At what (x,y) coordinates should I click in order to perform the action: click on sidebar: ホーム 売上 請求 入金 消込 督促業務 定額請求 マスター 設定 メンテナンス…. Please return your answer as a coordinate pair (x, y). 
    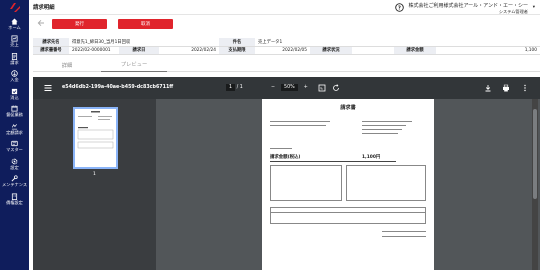
    Looking at the image, I should click on (14, 135).